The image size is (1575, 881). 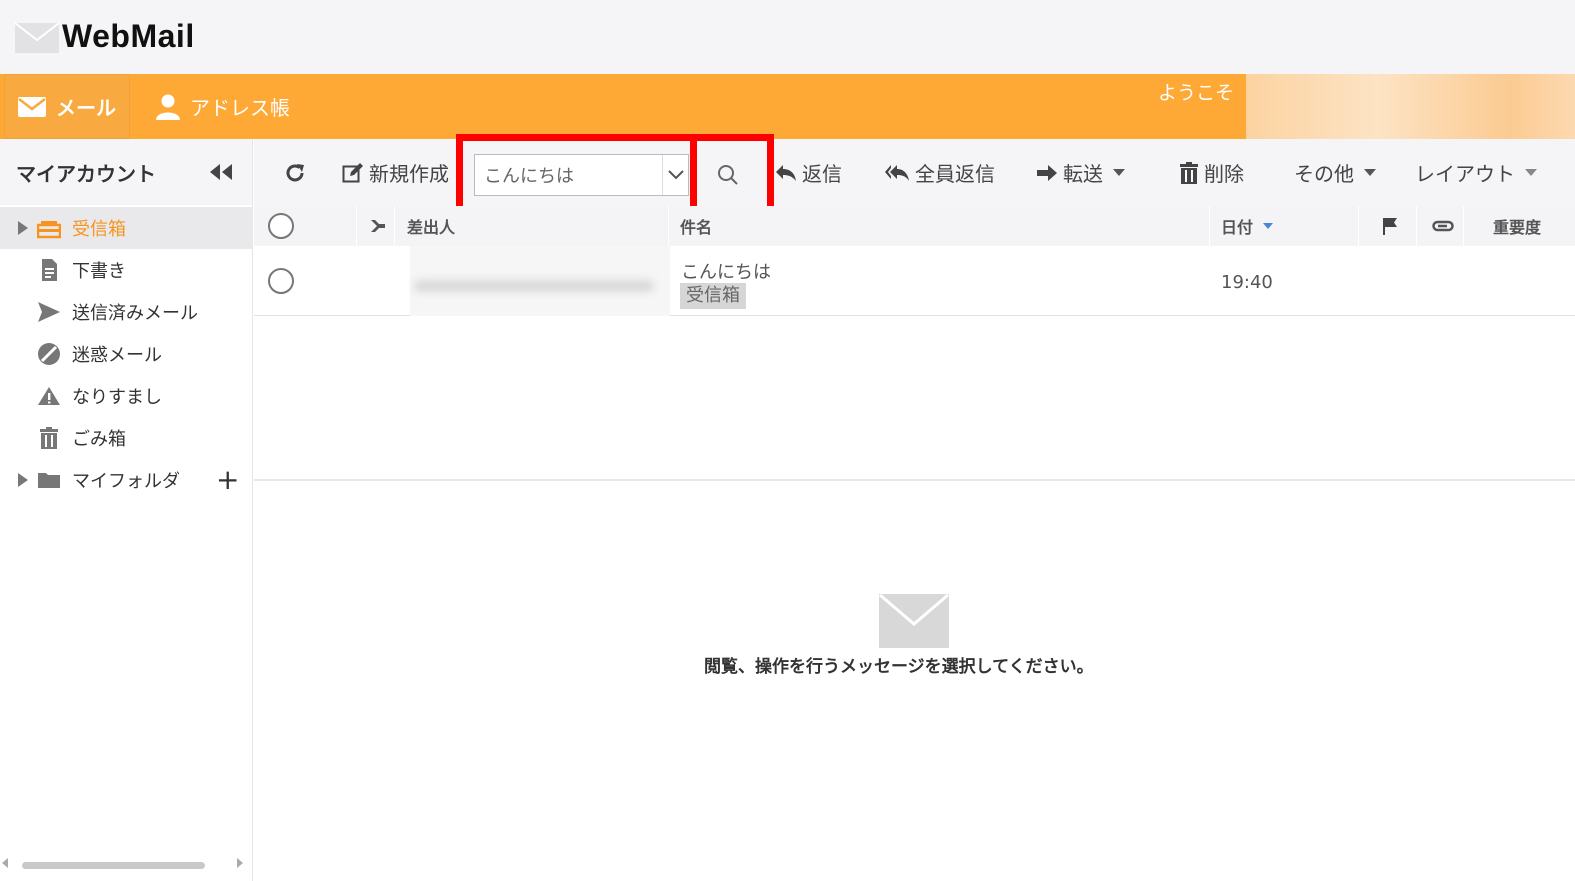 I want to click on forward-button: 転送, so click(x=1080, y=172).